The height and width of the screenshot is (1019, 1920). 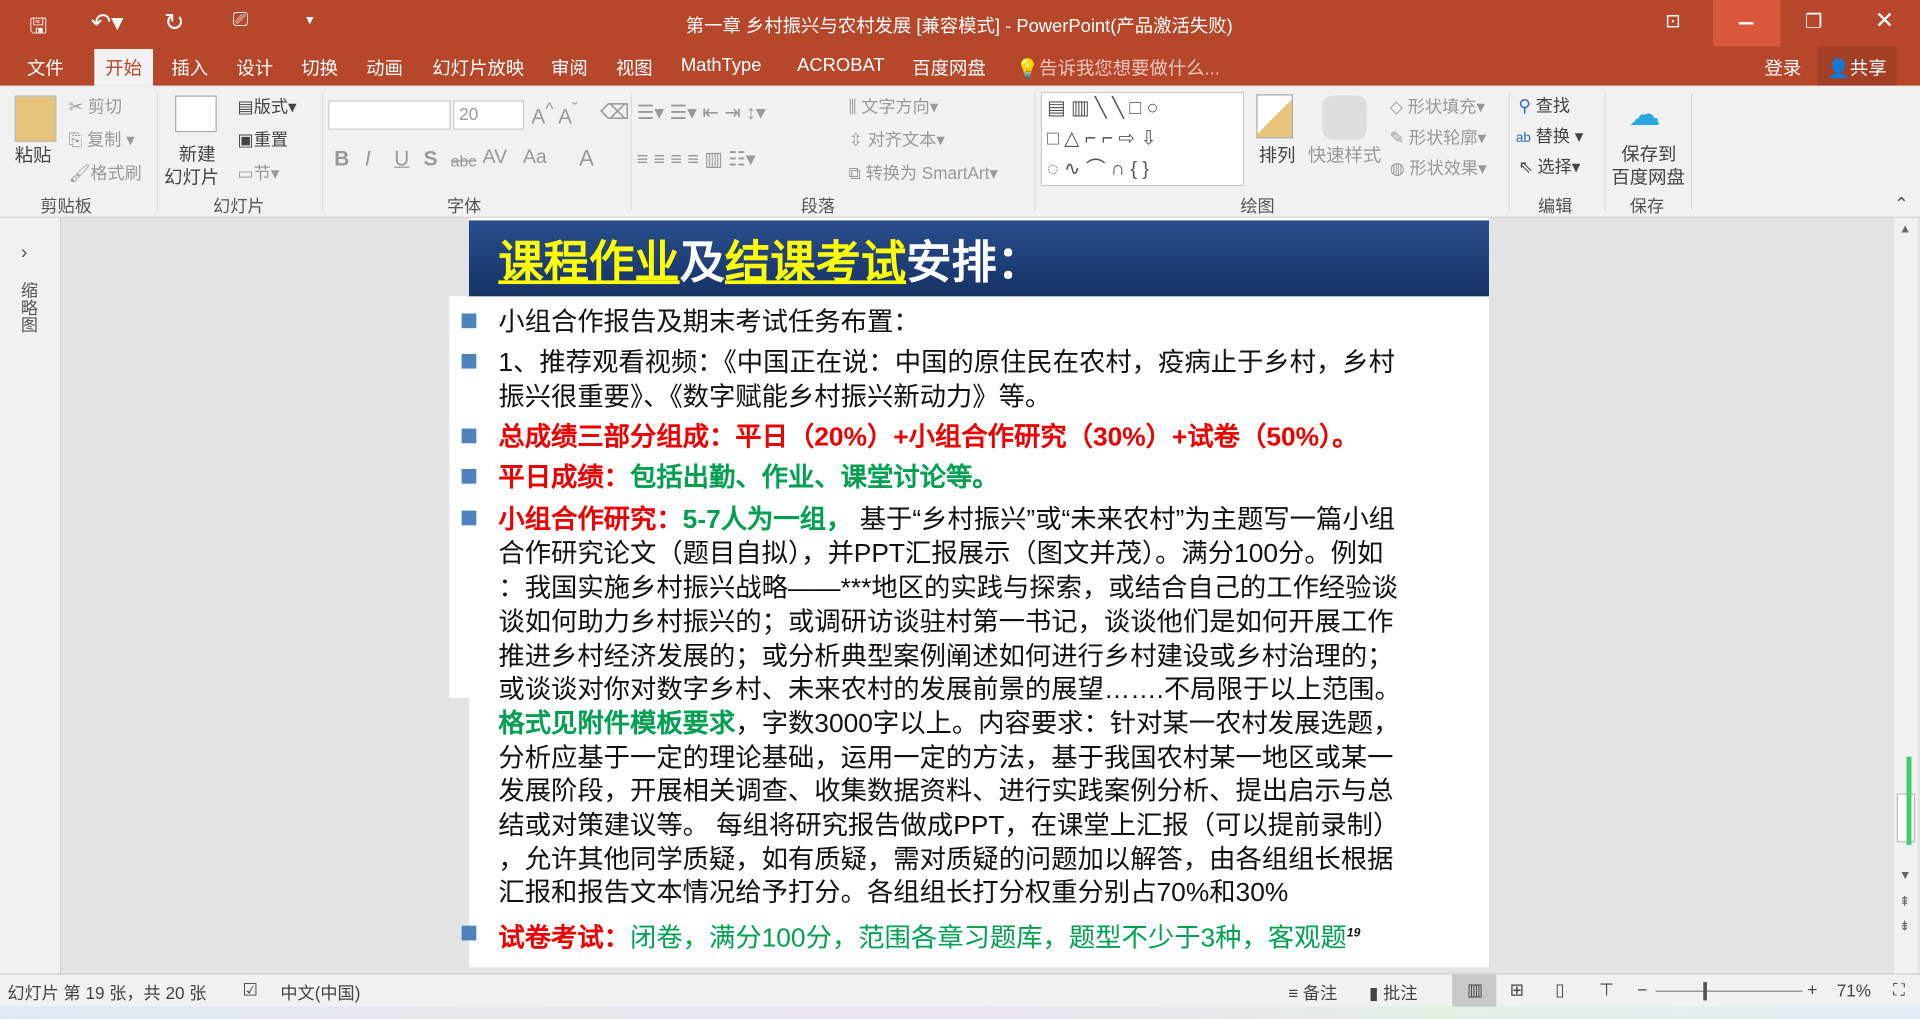 What do you see at coordinates (1905, 229) in the screenshot?
I see `scroll-up-icon: ▲` at bounding box center [1905, 229].